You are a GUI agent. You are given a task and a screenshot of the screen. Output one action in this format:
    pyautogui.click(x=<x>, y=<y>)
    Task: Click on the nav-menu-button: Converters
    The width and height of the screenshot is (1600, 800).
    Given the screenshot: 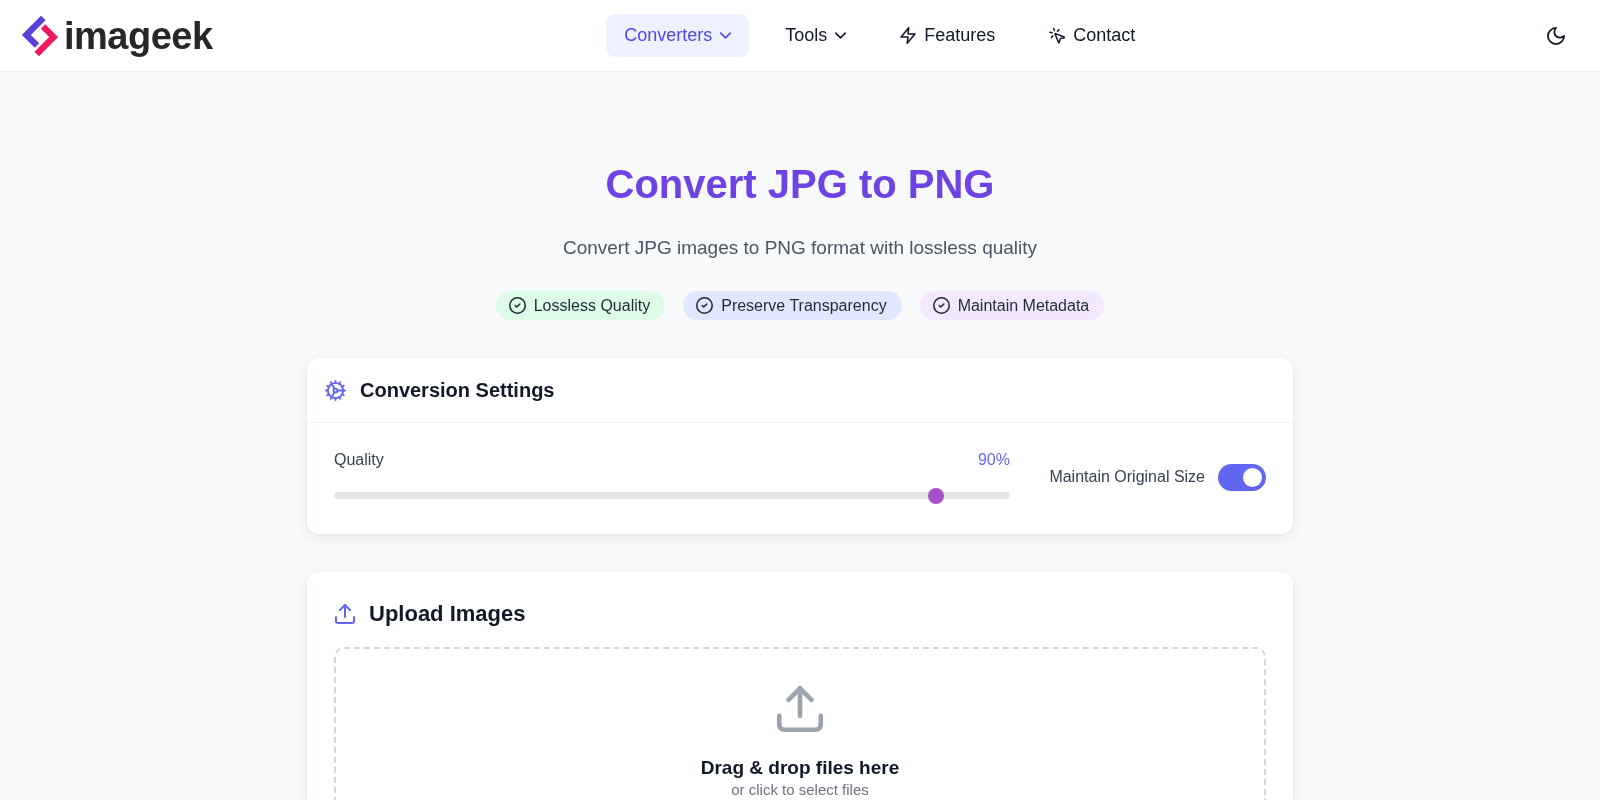 What is the action you would take?
    pyautogui.click(x=678, y=35)
    